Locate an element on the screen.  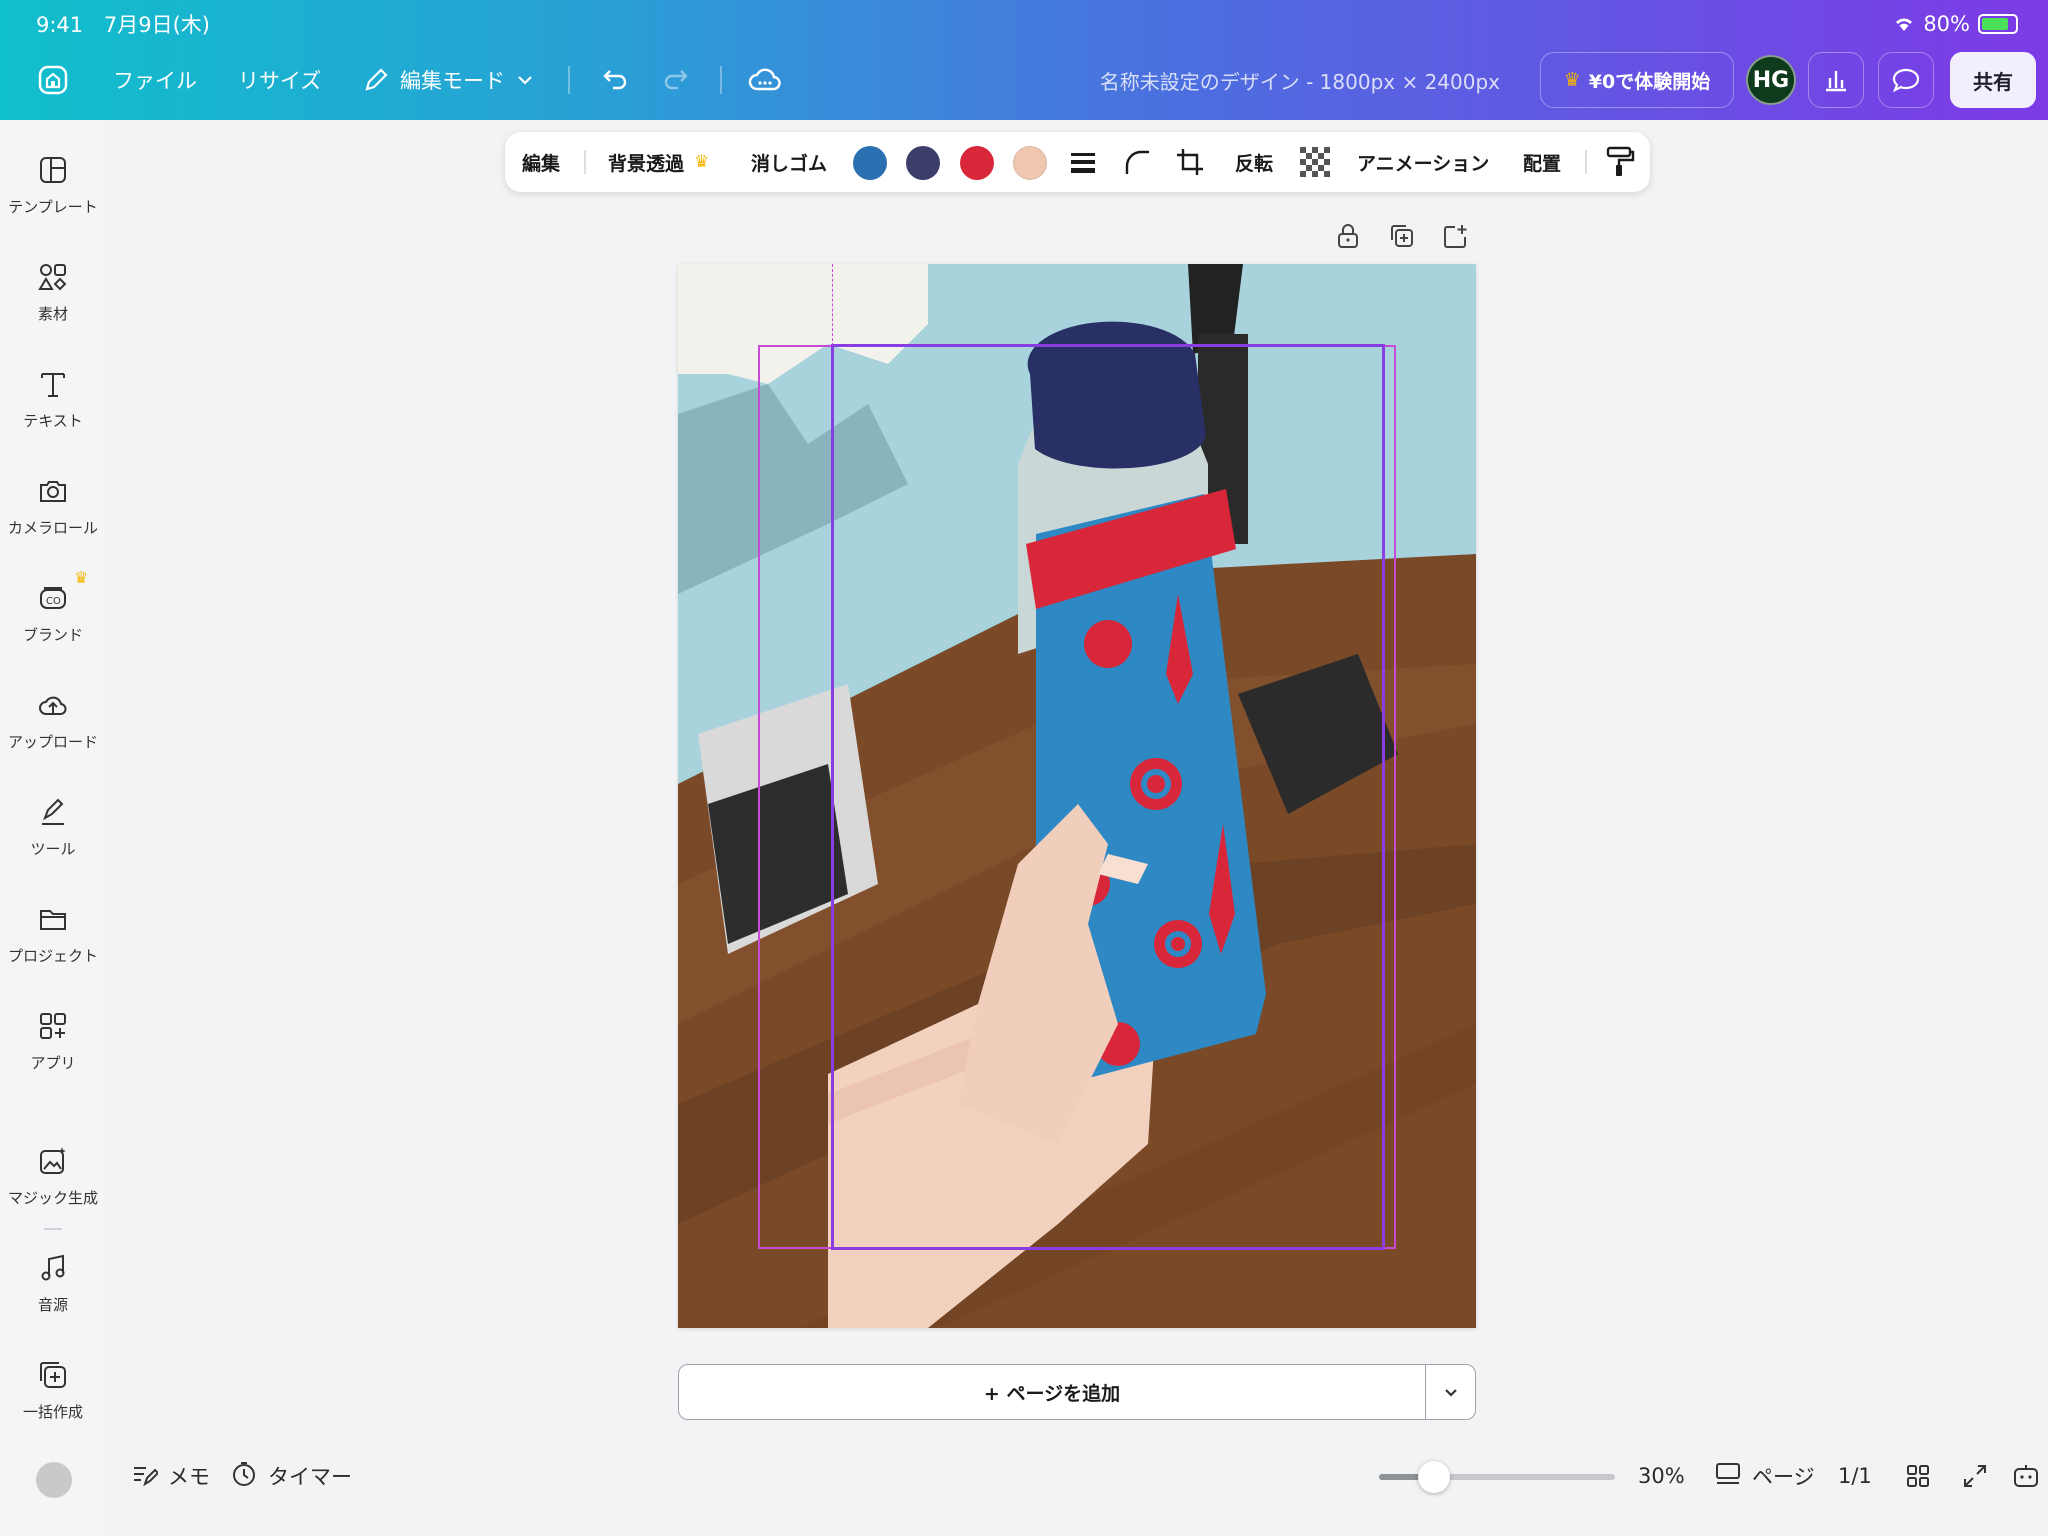
bottom-bar: メモ タイマー 30% ページ 1/1 is located at coordinates (1077, 1476).